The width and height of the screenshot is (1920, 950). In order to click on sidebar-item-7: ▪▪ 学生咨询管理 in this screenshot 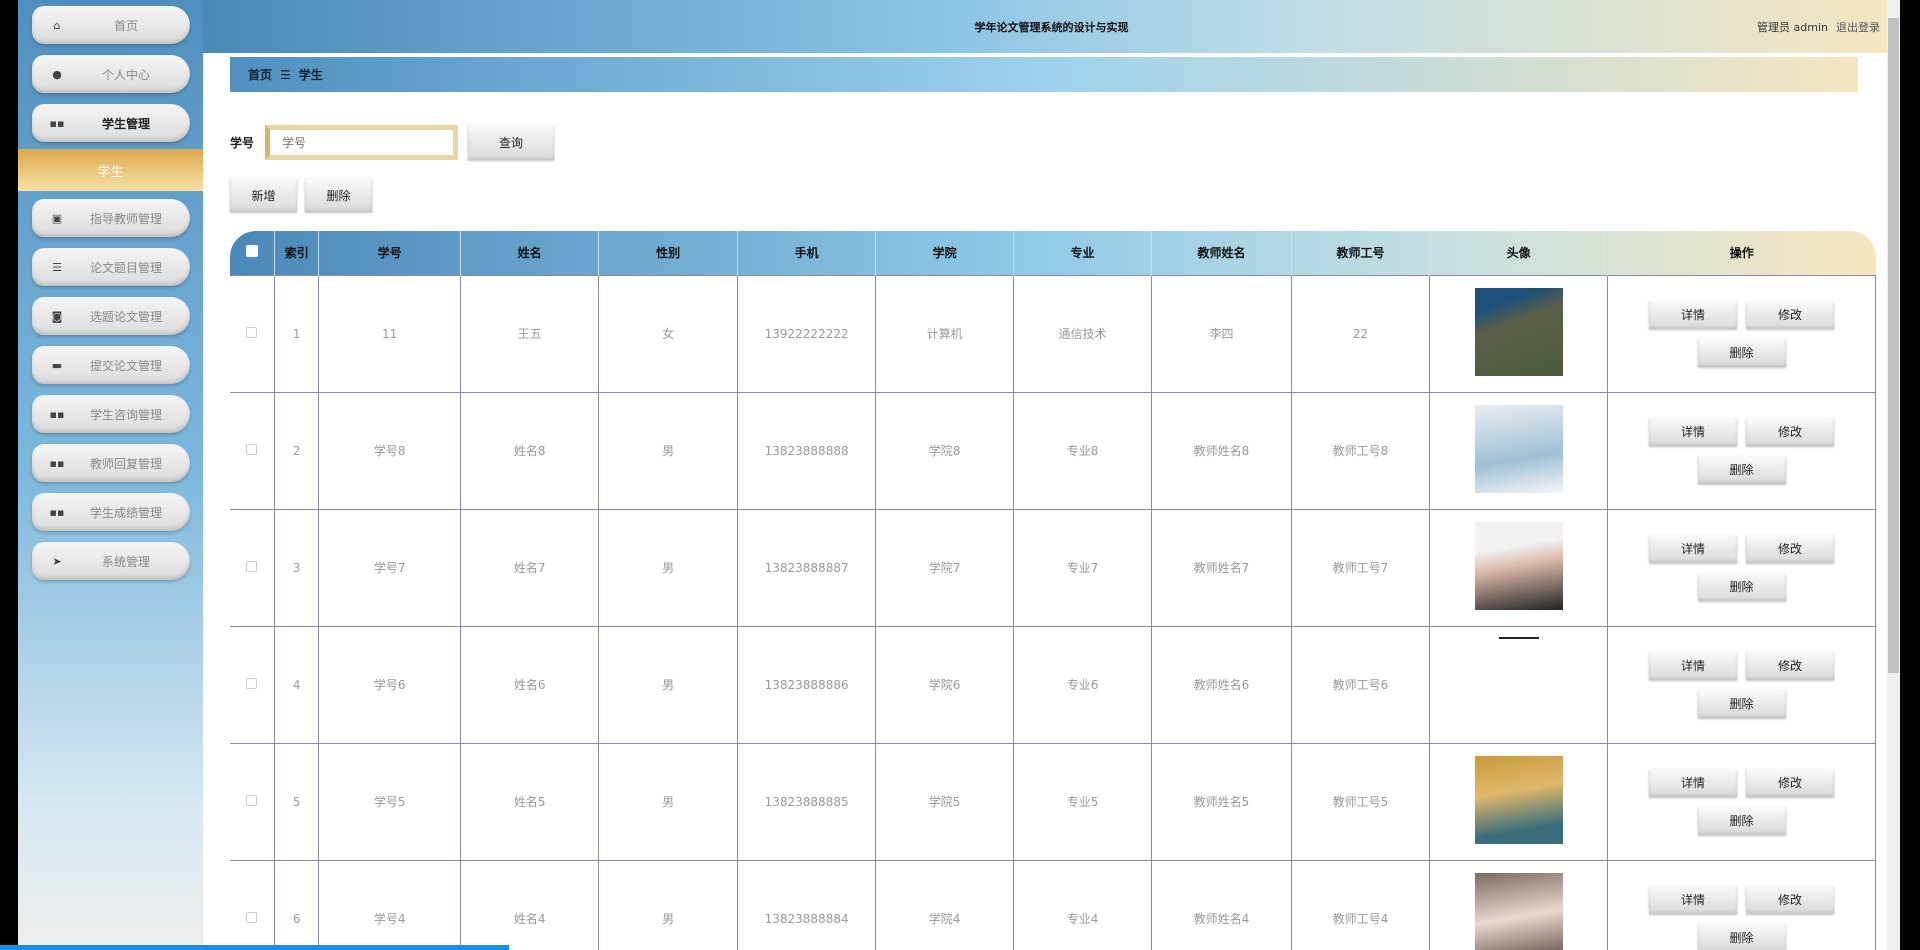, I will do `click(111, 414)`.